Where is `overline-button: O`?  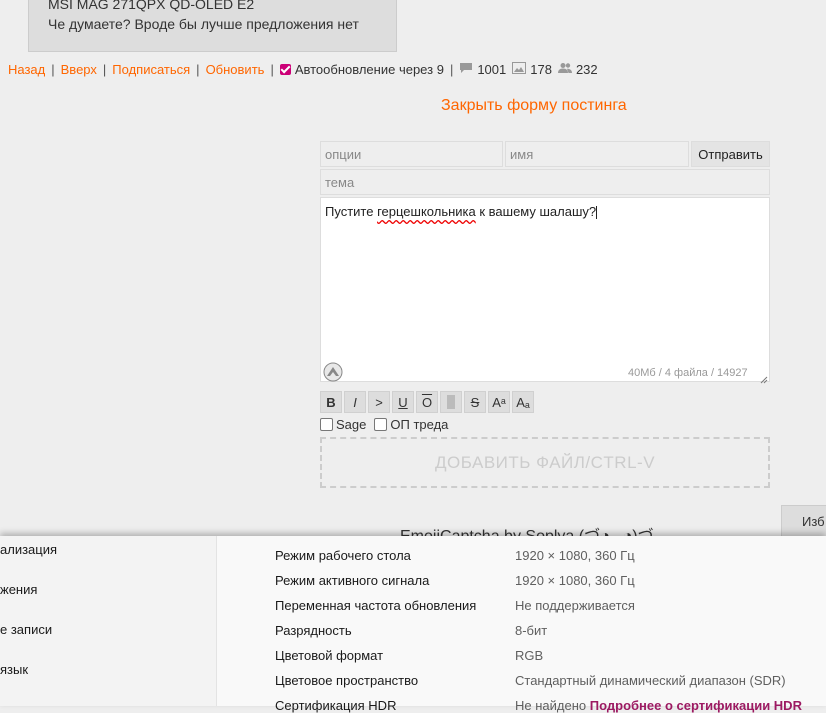
overline-button: O is located at coordinates (427, 402).